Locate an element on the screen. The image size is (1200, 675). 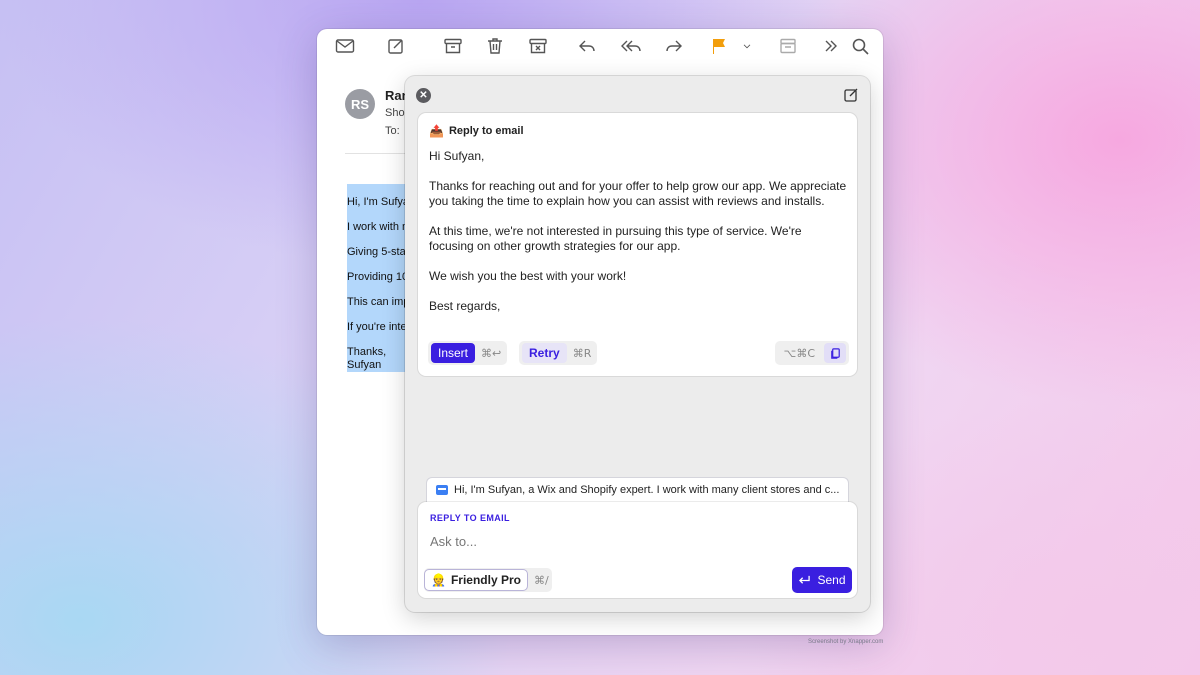
avatar: RS is located at coordinates (360, 104).